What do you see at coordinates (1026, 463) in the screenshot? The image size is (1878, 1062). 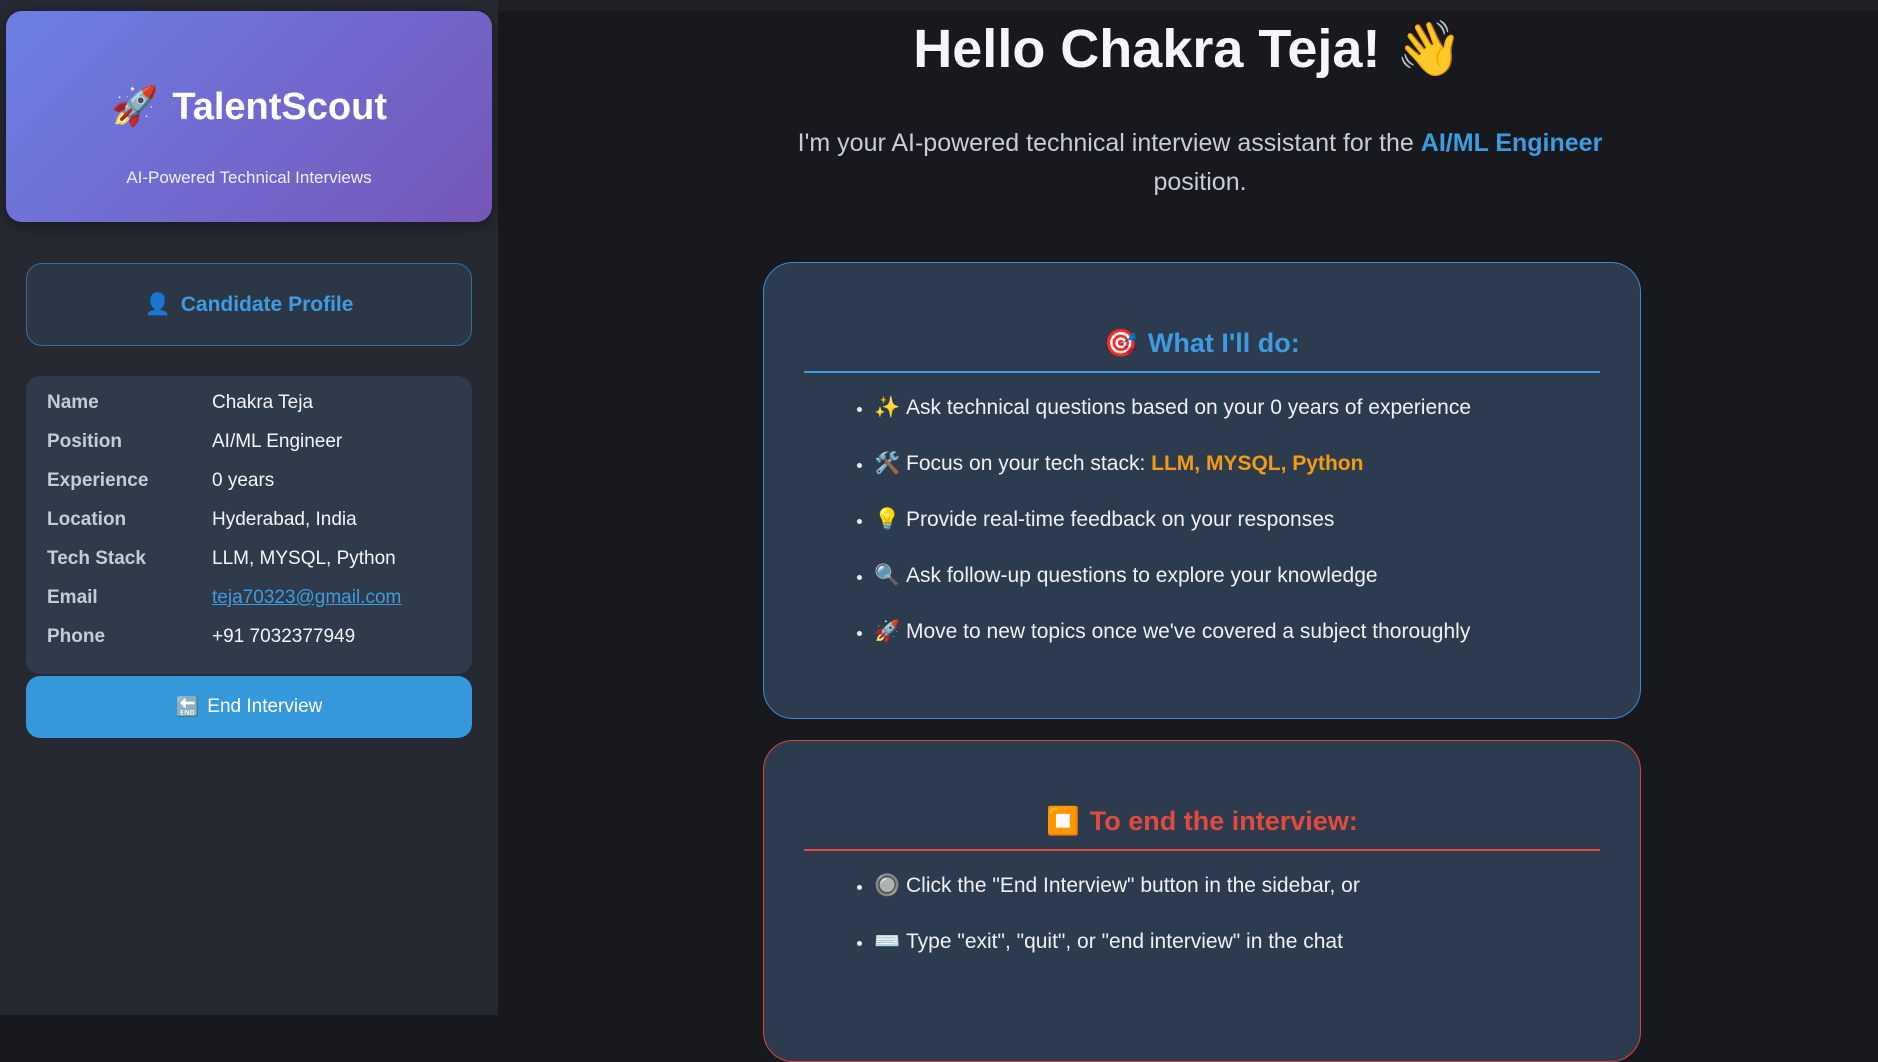 I see `list-item-text: Focus on your tech stack:` at bounding box center [1026, 463].